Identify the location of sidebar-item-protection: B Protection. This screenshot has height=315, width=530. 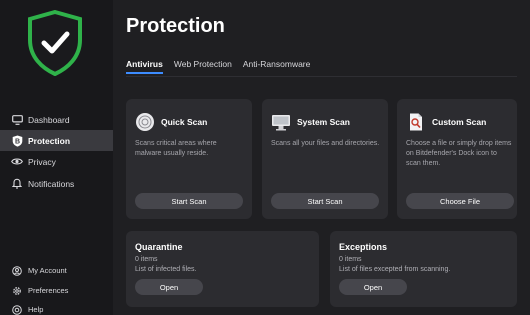
(56, 140).